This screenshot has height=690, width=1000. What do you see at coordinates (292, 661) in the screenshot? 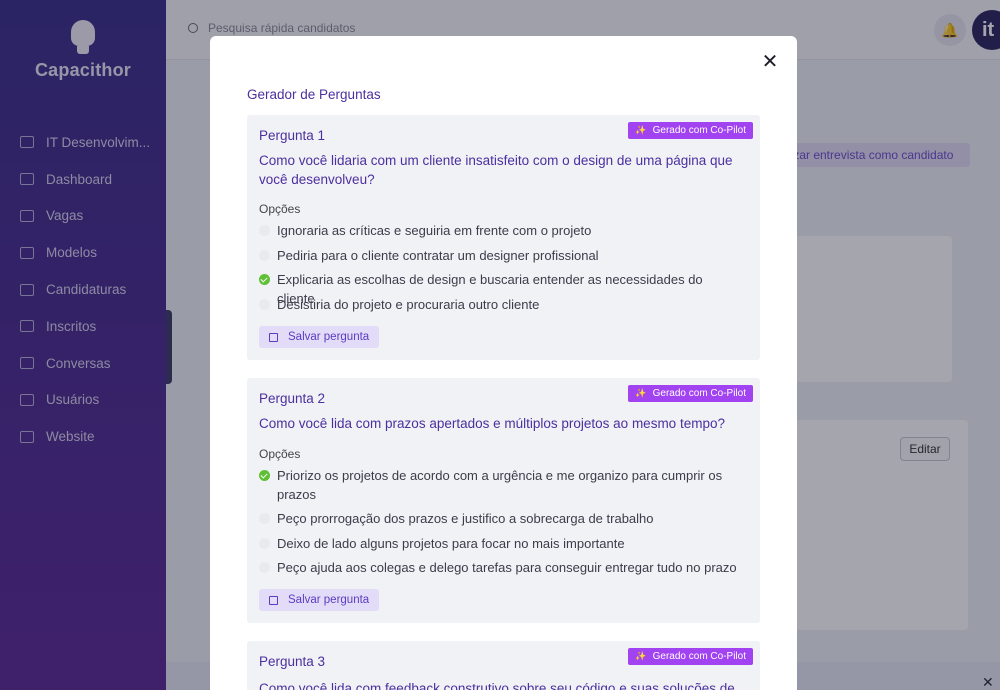
I see `question-label: Pergunta 3` at bounding box center [292, 661].